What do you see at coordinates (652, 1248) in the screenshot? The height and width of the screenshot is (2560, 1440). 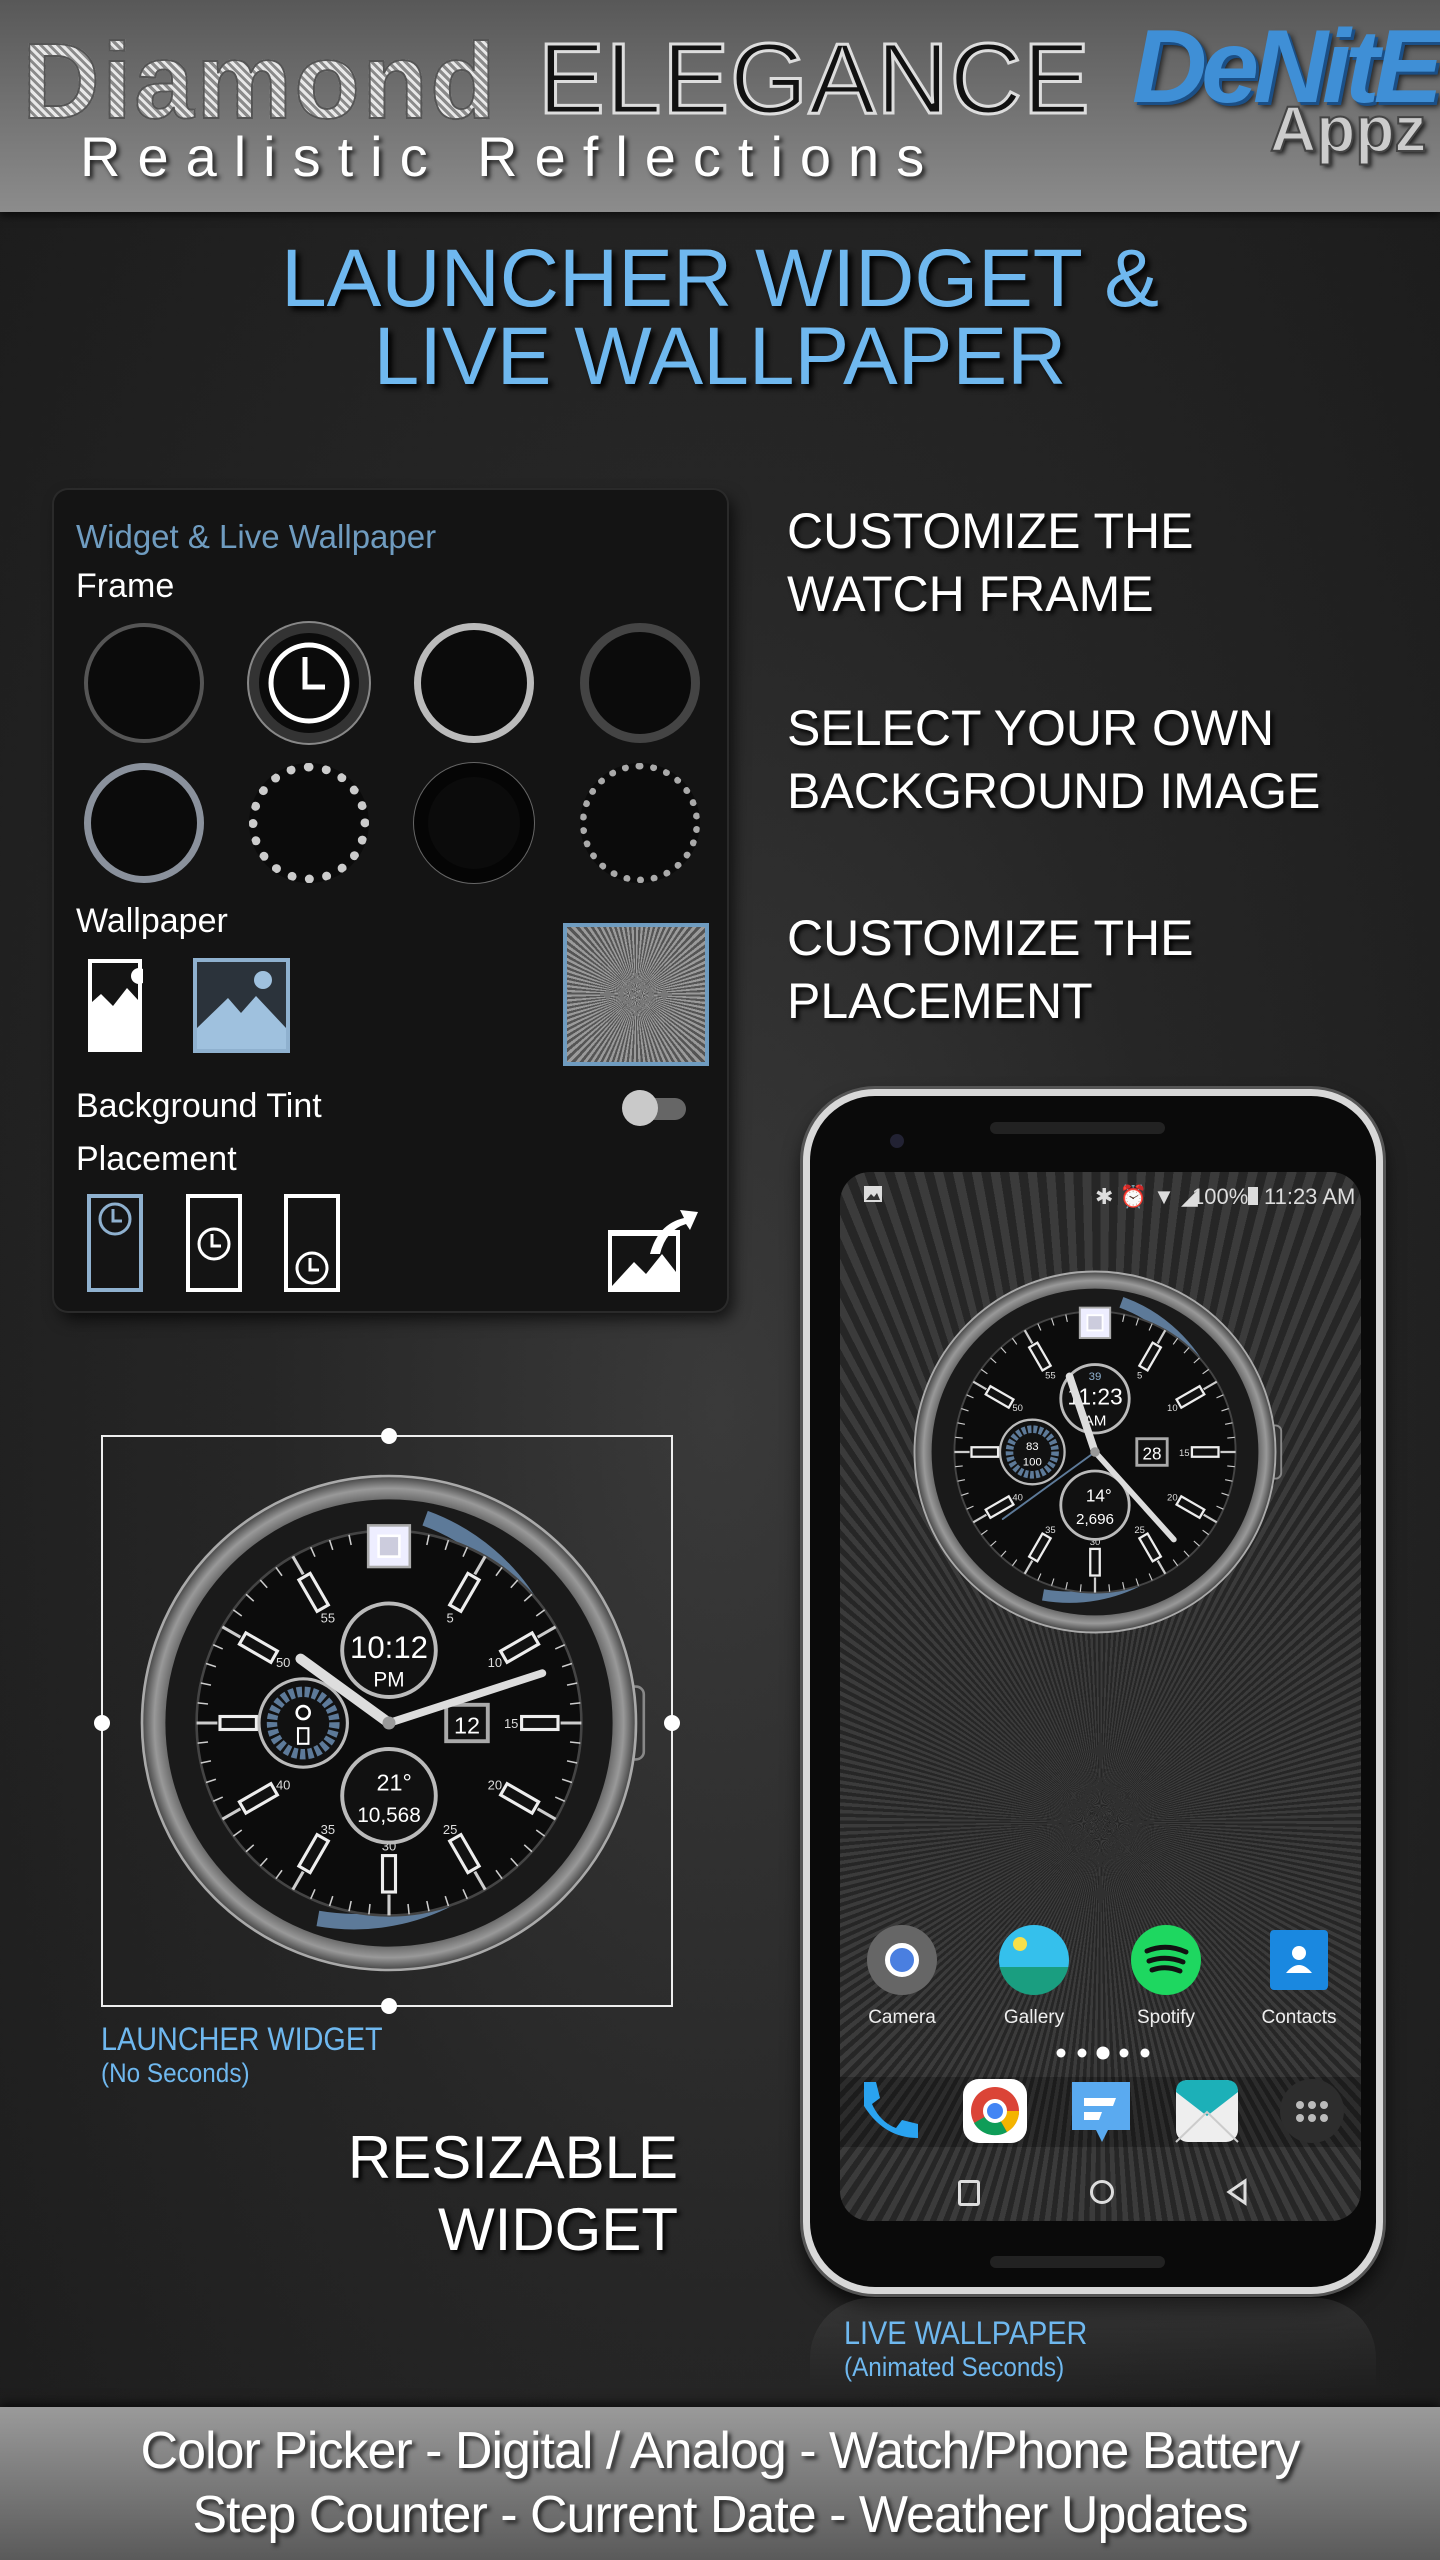 I see `export-image-icon` at bounding box center [652, 1248].